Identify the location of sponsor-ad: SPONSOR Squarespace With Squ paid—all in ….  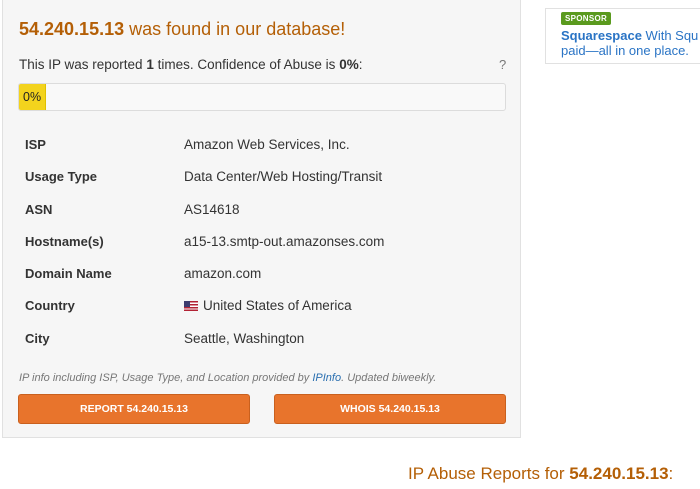
(622, 36).